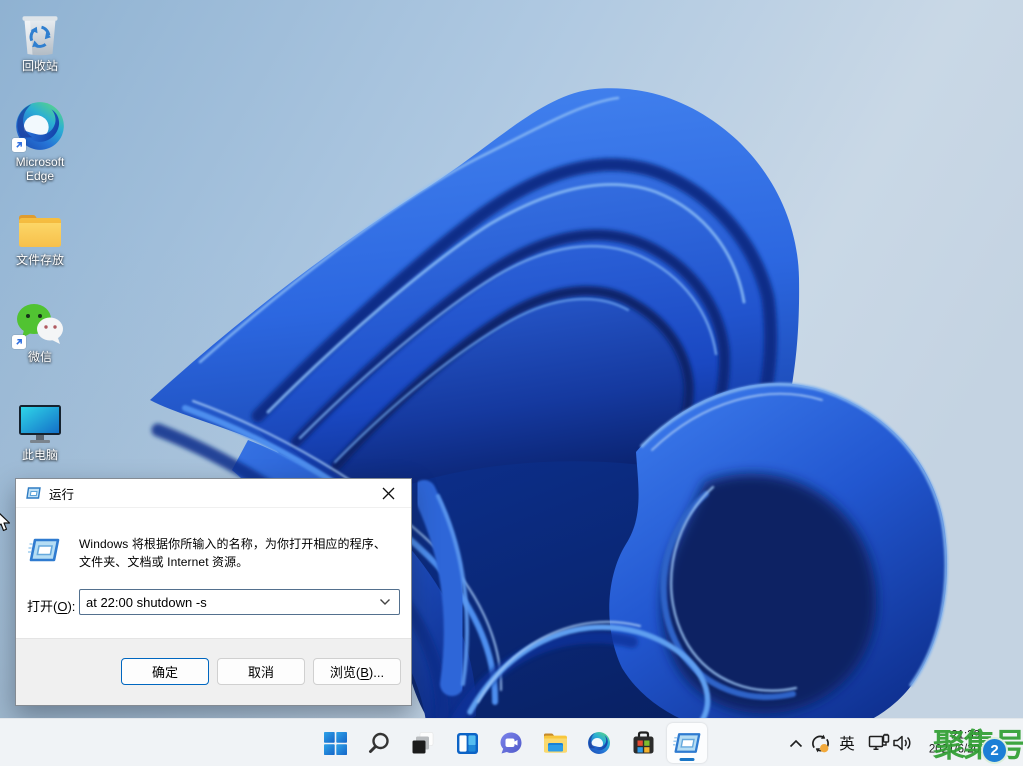  I want to click on desktop-icon-microsoft-edge: Microsoft Edge, so click(40, 140).